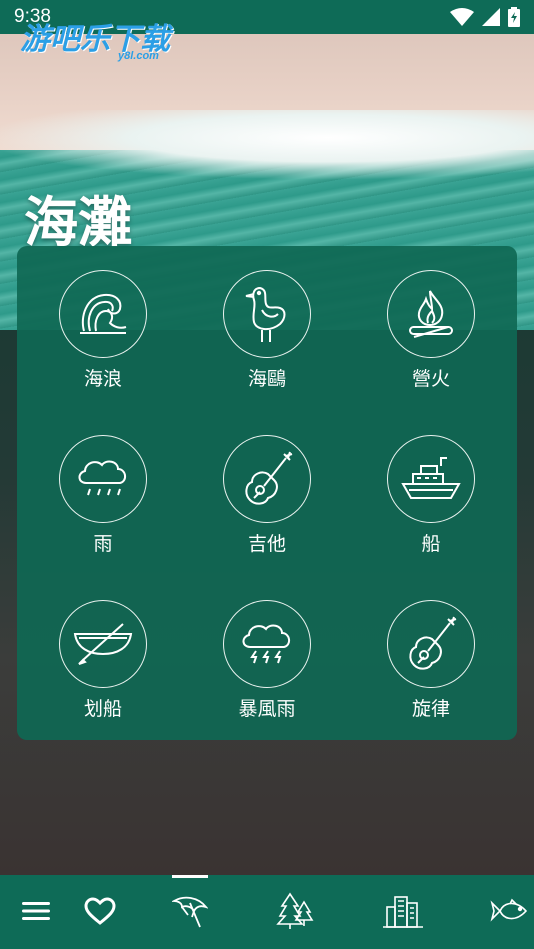 This screenshot has width=534, height=949. What do you see at coordinates (267, 145) in the screenshot?
I see `wave-foam` at bounding box center [267, 145].